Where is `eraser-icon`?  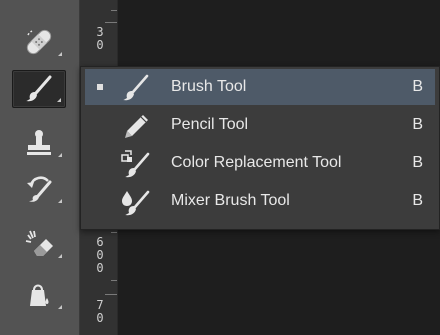
eraser-icon is located at coordinates (39, 244).